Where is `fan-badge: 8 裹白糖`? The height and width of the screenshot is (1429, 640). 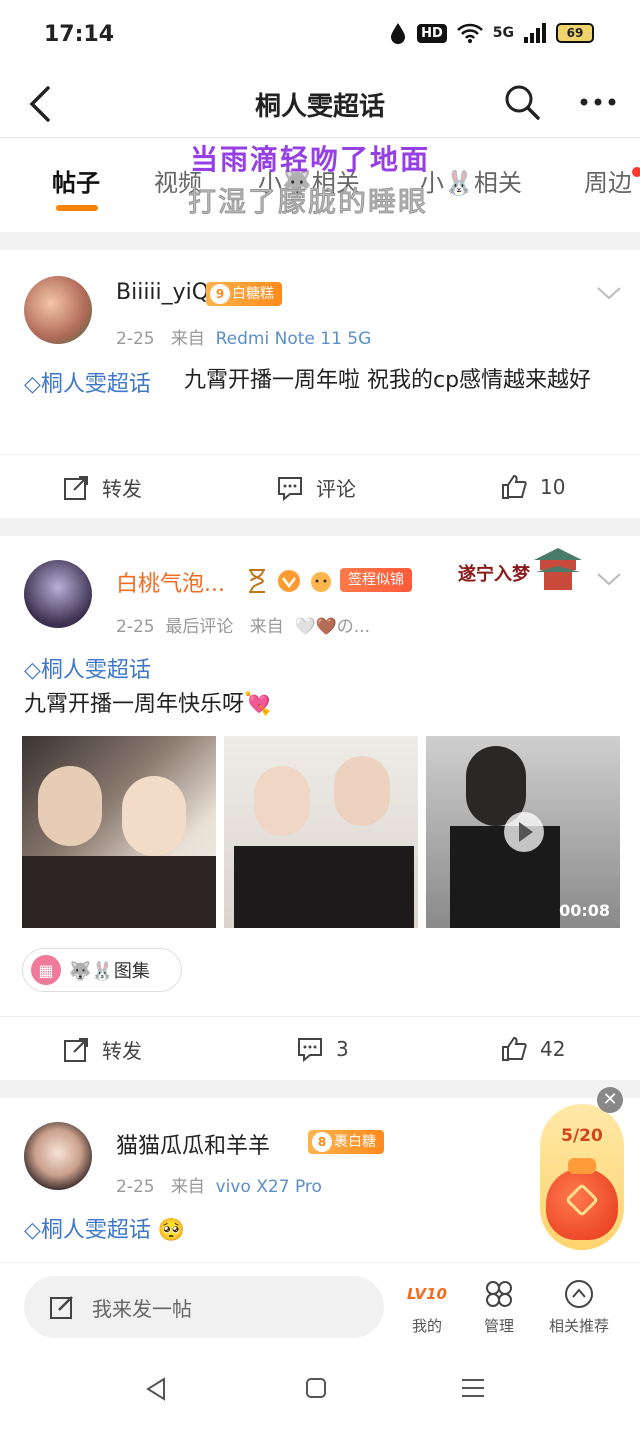
fan-badge: 8 裹白糖 is located at coordinates (346, 1142).